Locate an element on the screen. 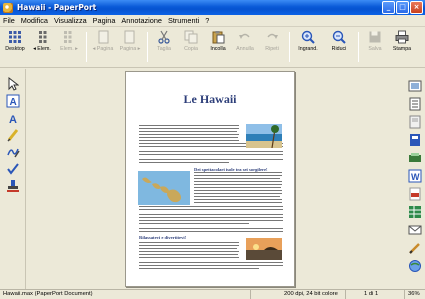 The width and height of the screenshot is (425, 299). zoom-out-button: Riduci is located at coordinates (339, 41).